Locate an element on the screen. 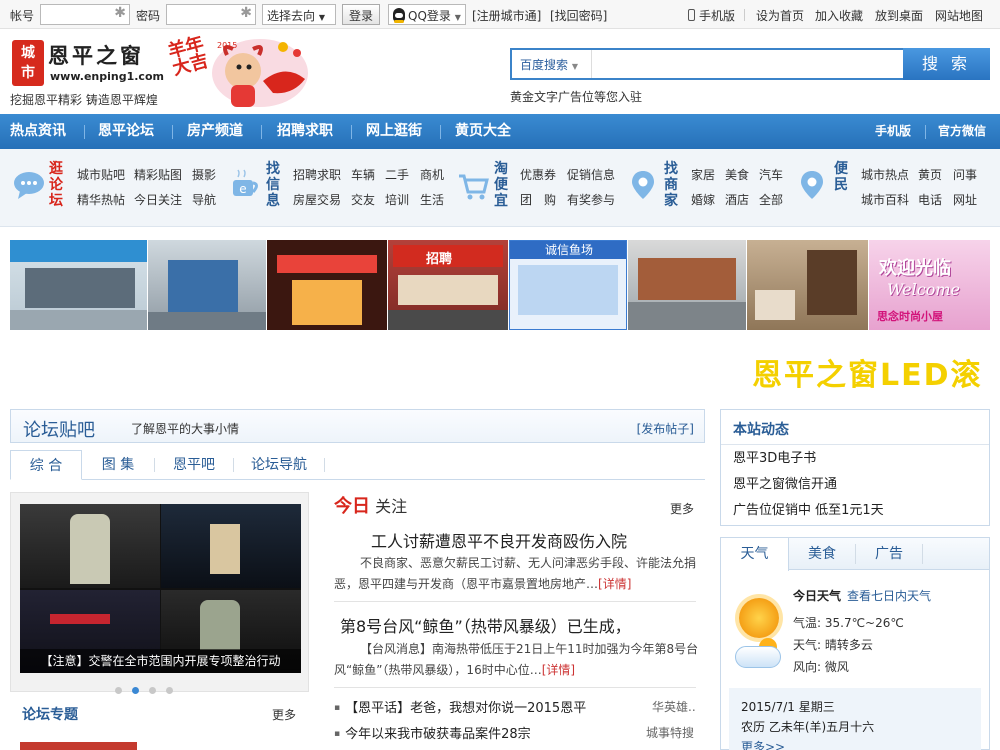  site-logo: 城市 is located at coordinates (28, 63).